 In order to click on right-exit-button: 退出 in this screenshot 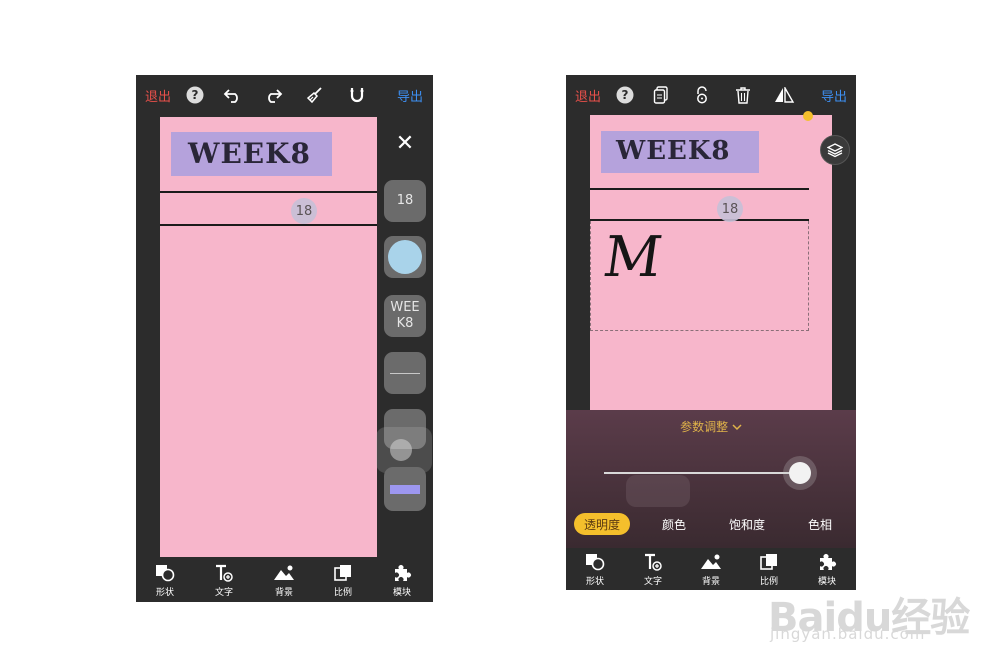, I will do `click(588, 95)`.